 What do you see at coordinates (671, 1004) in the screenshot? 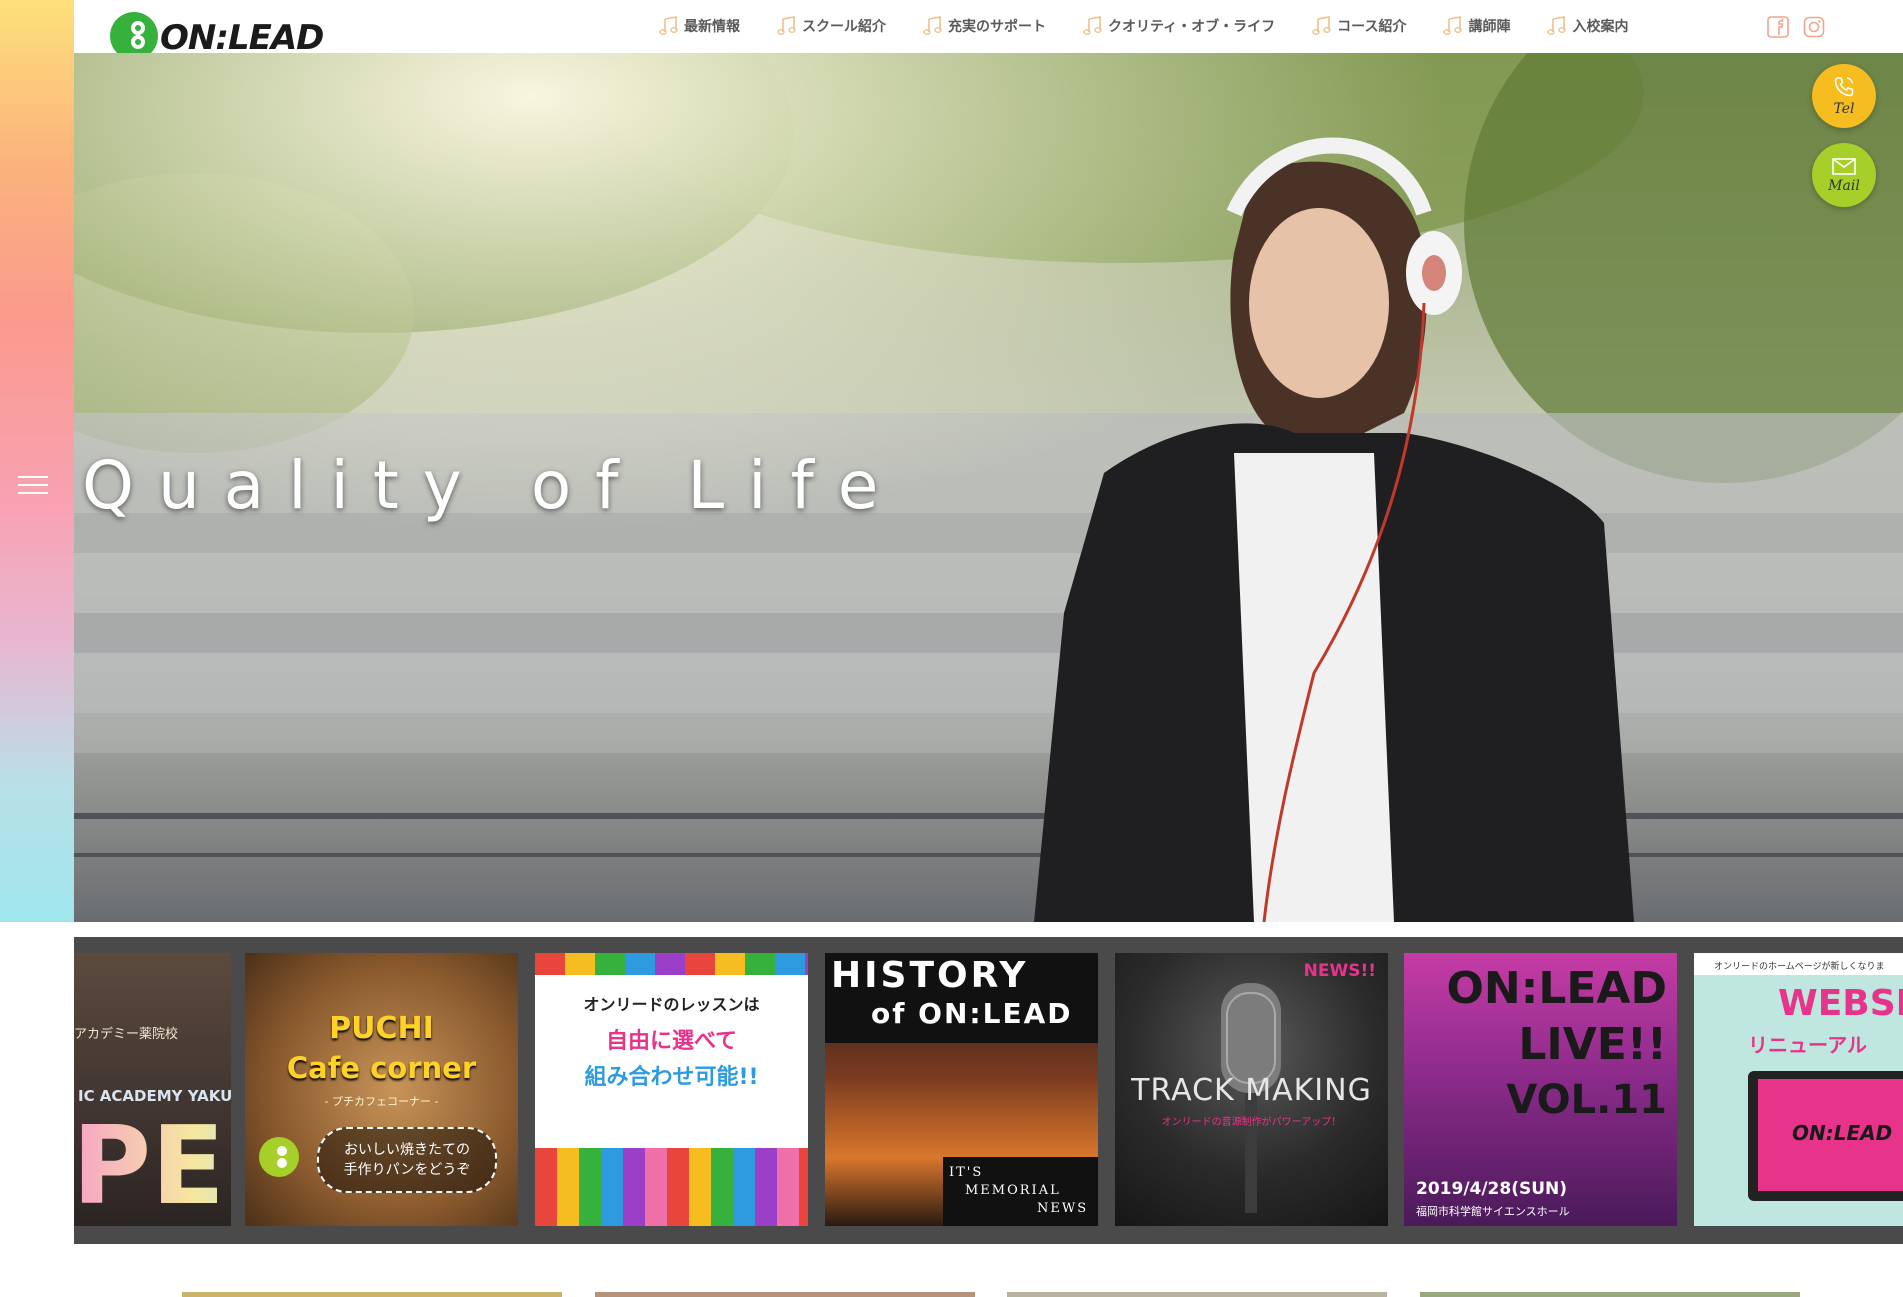
I see `card-text: オンリードのレッスンは` at bounding box center [671, 1004].